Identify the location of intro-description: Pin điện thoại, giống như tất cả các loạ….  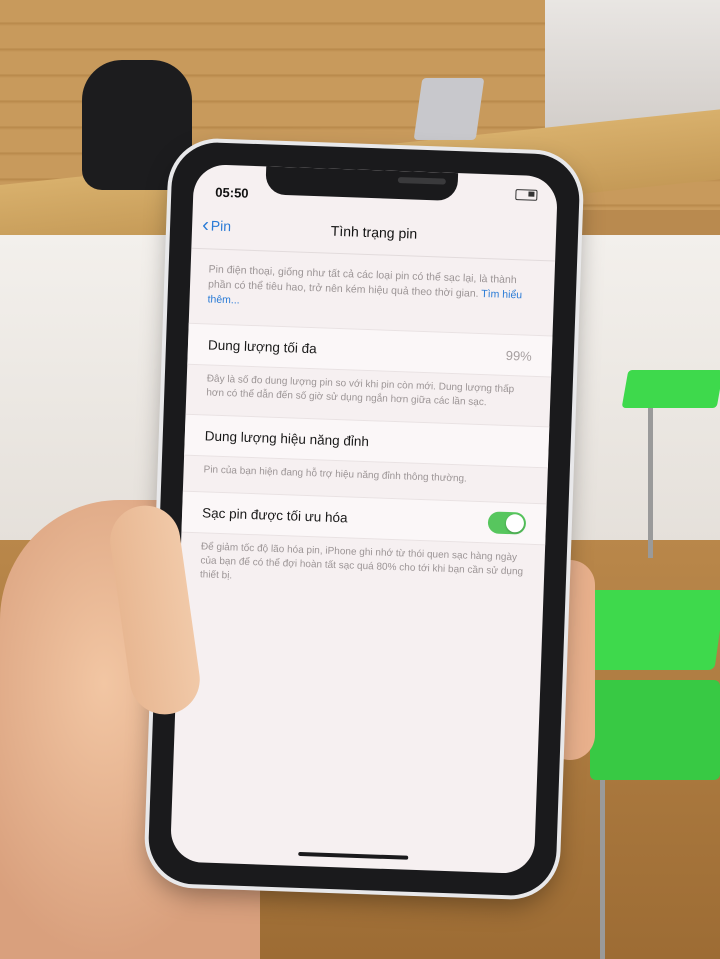
(362, 281).